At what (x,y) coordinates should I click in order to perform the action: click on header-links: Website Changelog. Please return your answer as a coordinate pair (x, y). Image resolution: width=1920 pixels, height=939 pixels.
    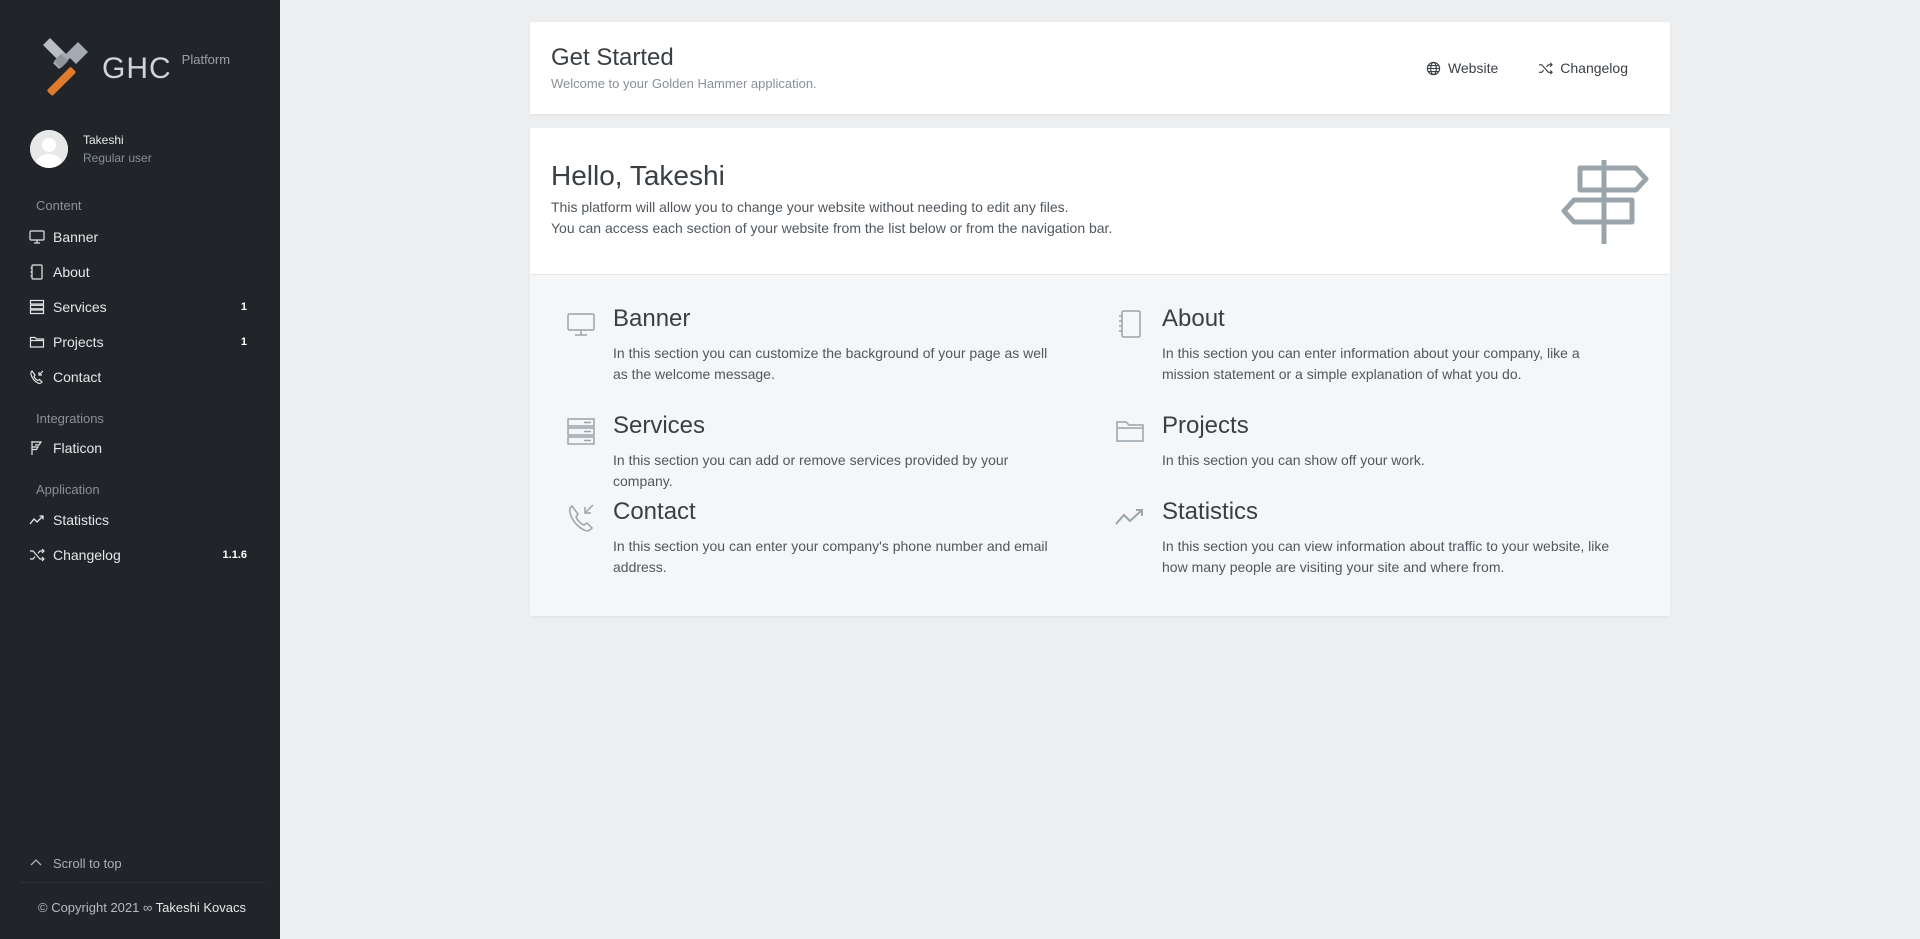
    Looking at the image, I should click on (1527, 68).